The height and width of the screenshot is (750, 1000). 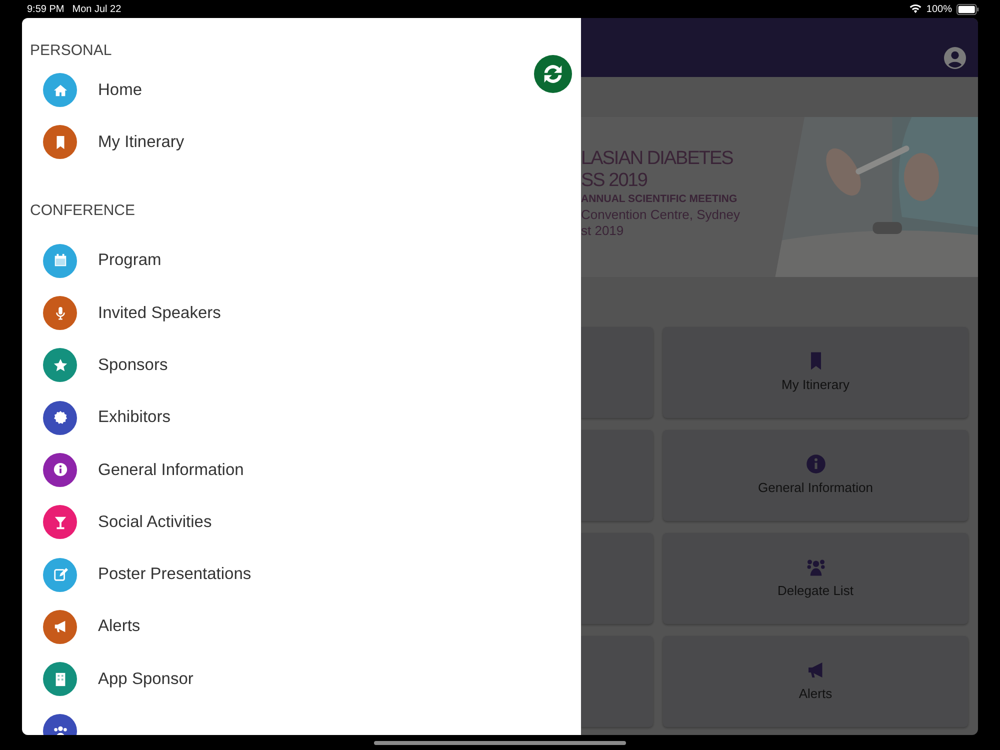 What do you see at coordinates (968, 9) in the screenshot?
I see `battery-icon` at bounding box center [968, 9].